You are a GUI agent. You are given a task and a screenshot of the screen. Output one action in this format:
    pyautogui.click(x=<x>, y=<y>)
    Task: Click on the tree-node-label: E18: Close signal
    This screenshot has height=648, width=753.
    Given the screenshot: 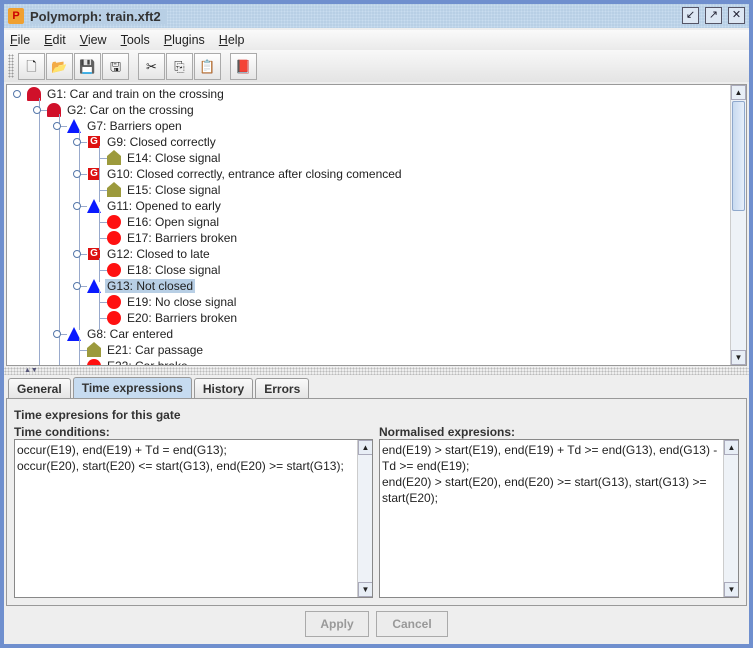 What is the action you would take?
    pyautogui.click(x=174, y=270)
    